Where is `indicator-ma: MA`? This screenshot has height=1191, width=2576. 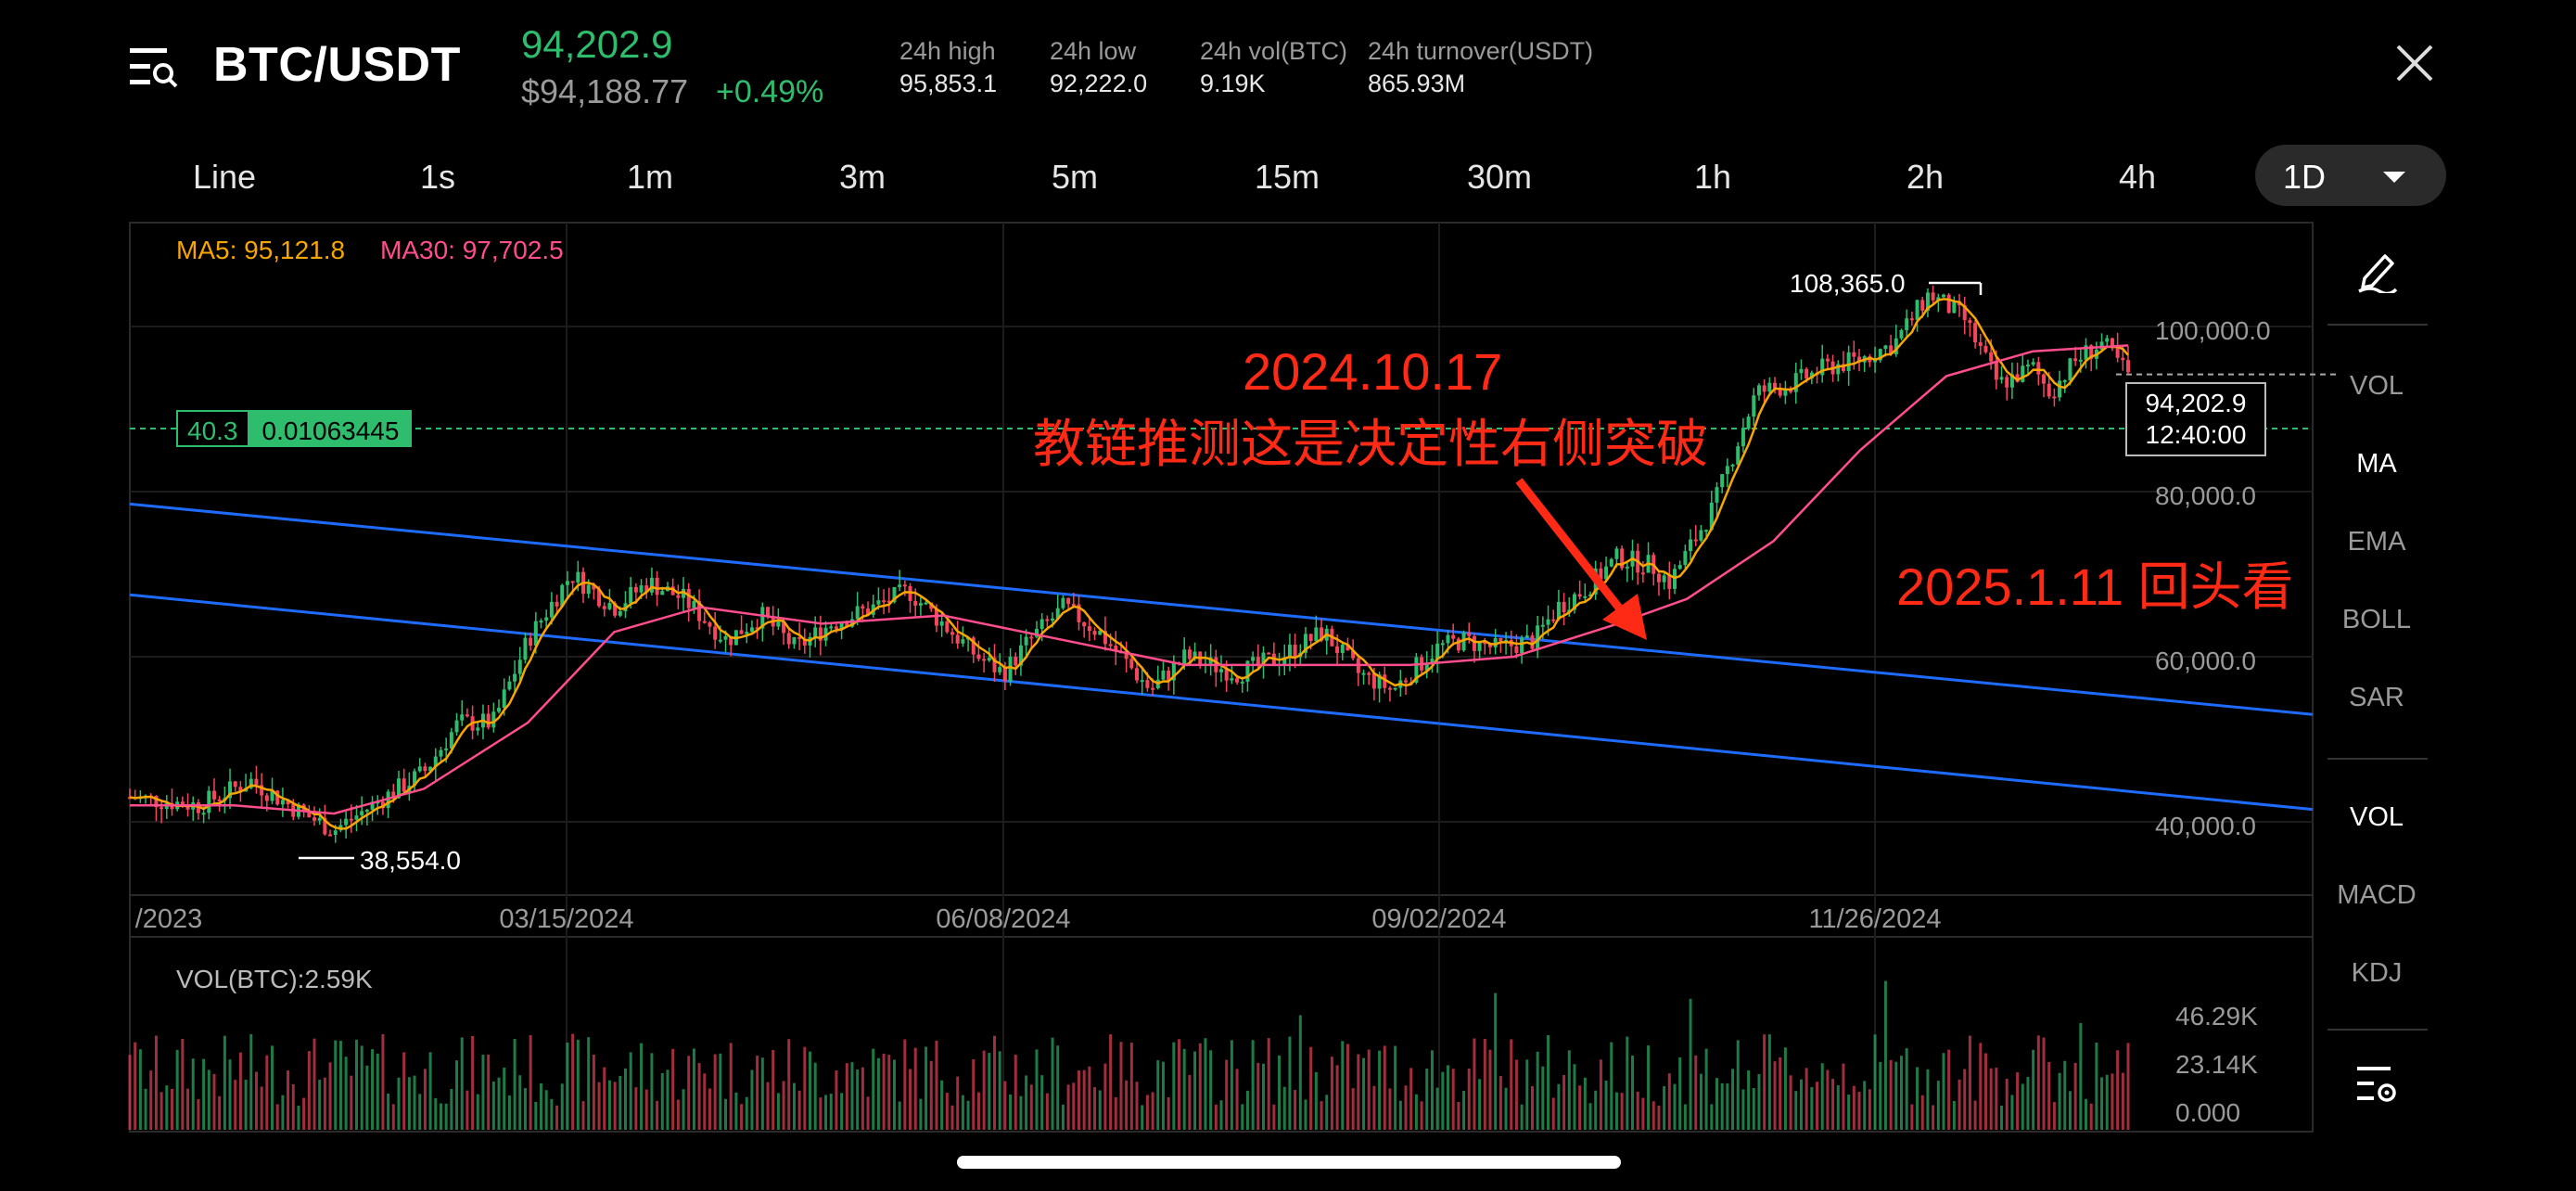 indicator-ma: MA is located at coordinates (2377, 464).